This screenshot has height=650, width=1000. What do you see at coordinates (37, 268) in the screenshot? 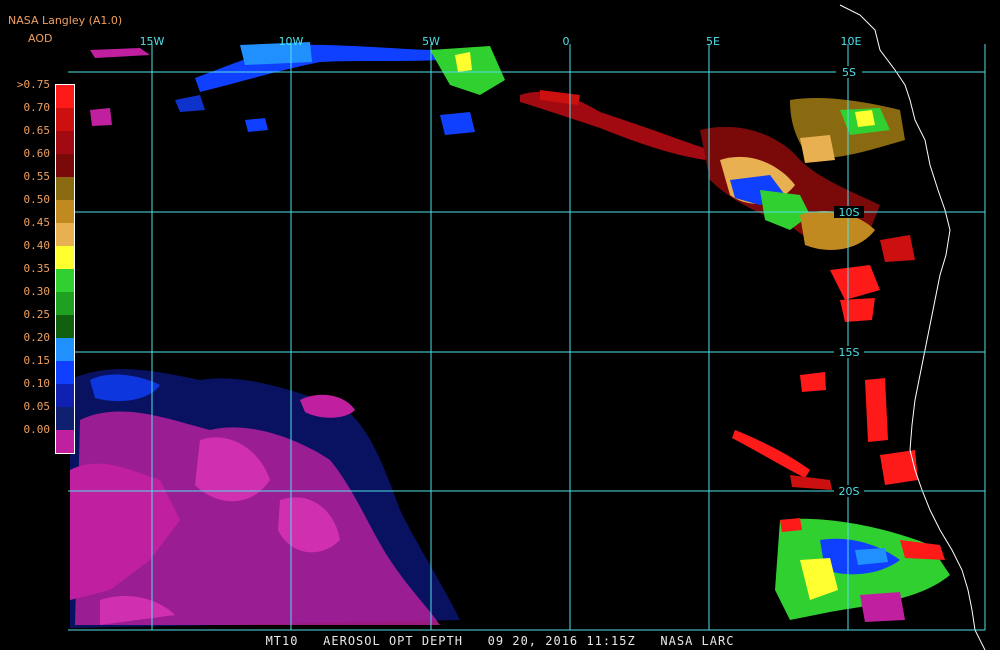
I see `colorbar-label: 0.35` at bounding box center [37, 268].